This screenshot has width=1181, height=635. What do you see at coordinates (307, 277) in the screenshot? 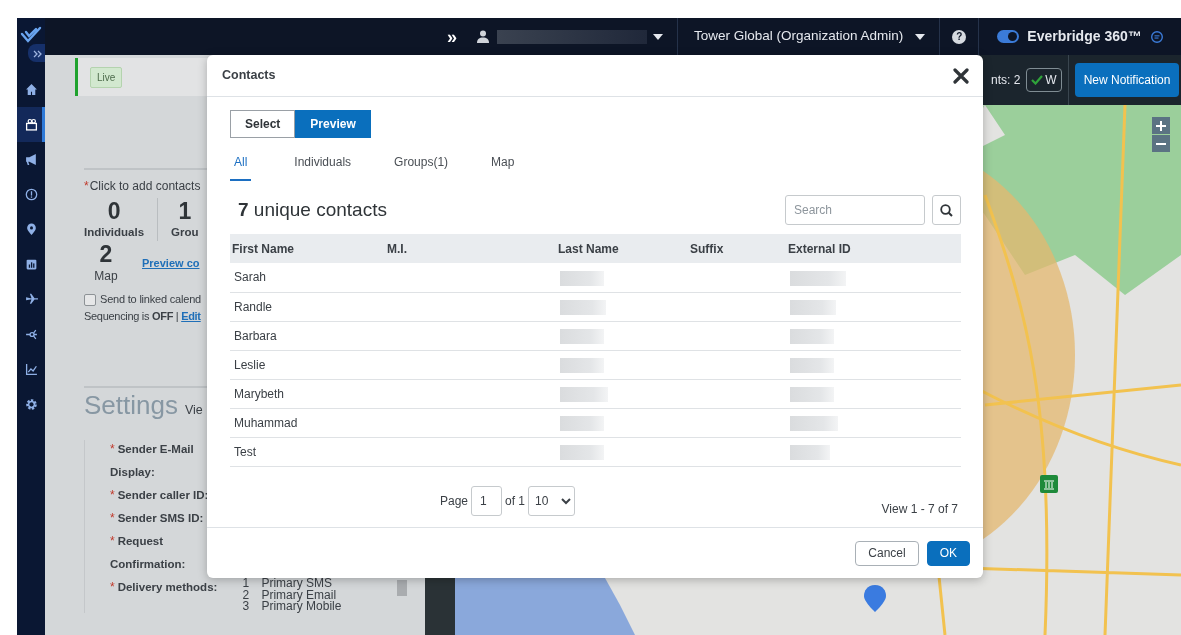
I see `table-cell: Sarah` at bounding box center [307, 277].